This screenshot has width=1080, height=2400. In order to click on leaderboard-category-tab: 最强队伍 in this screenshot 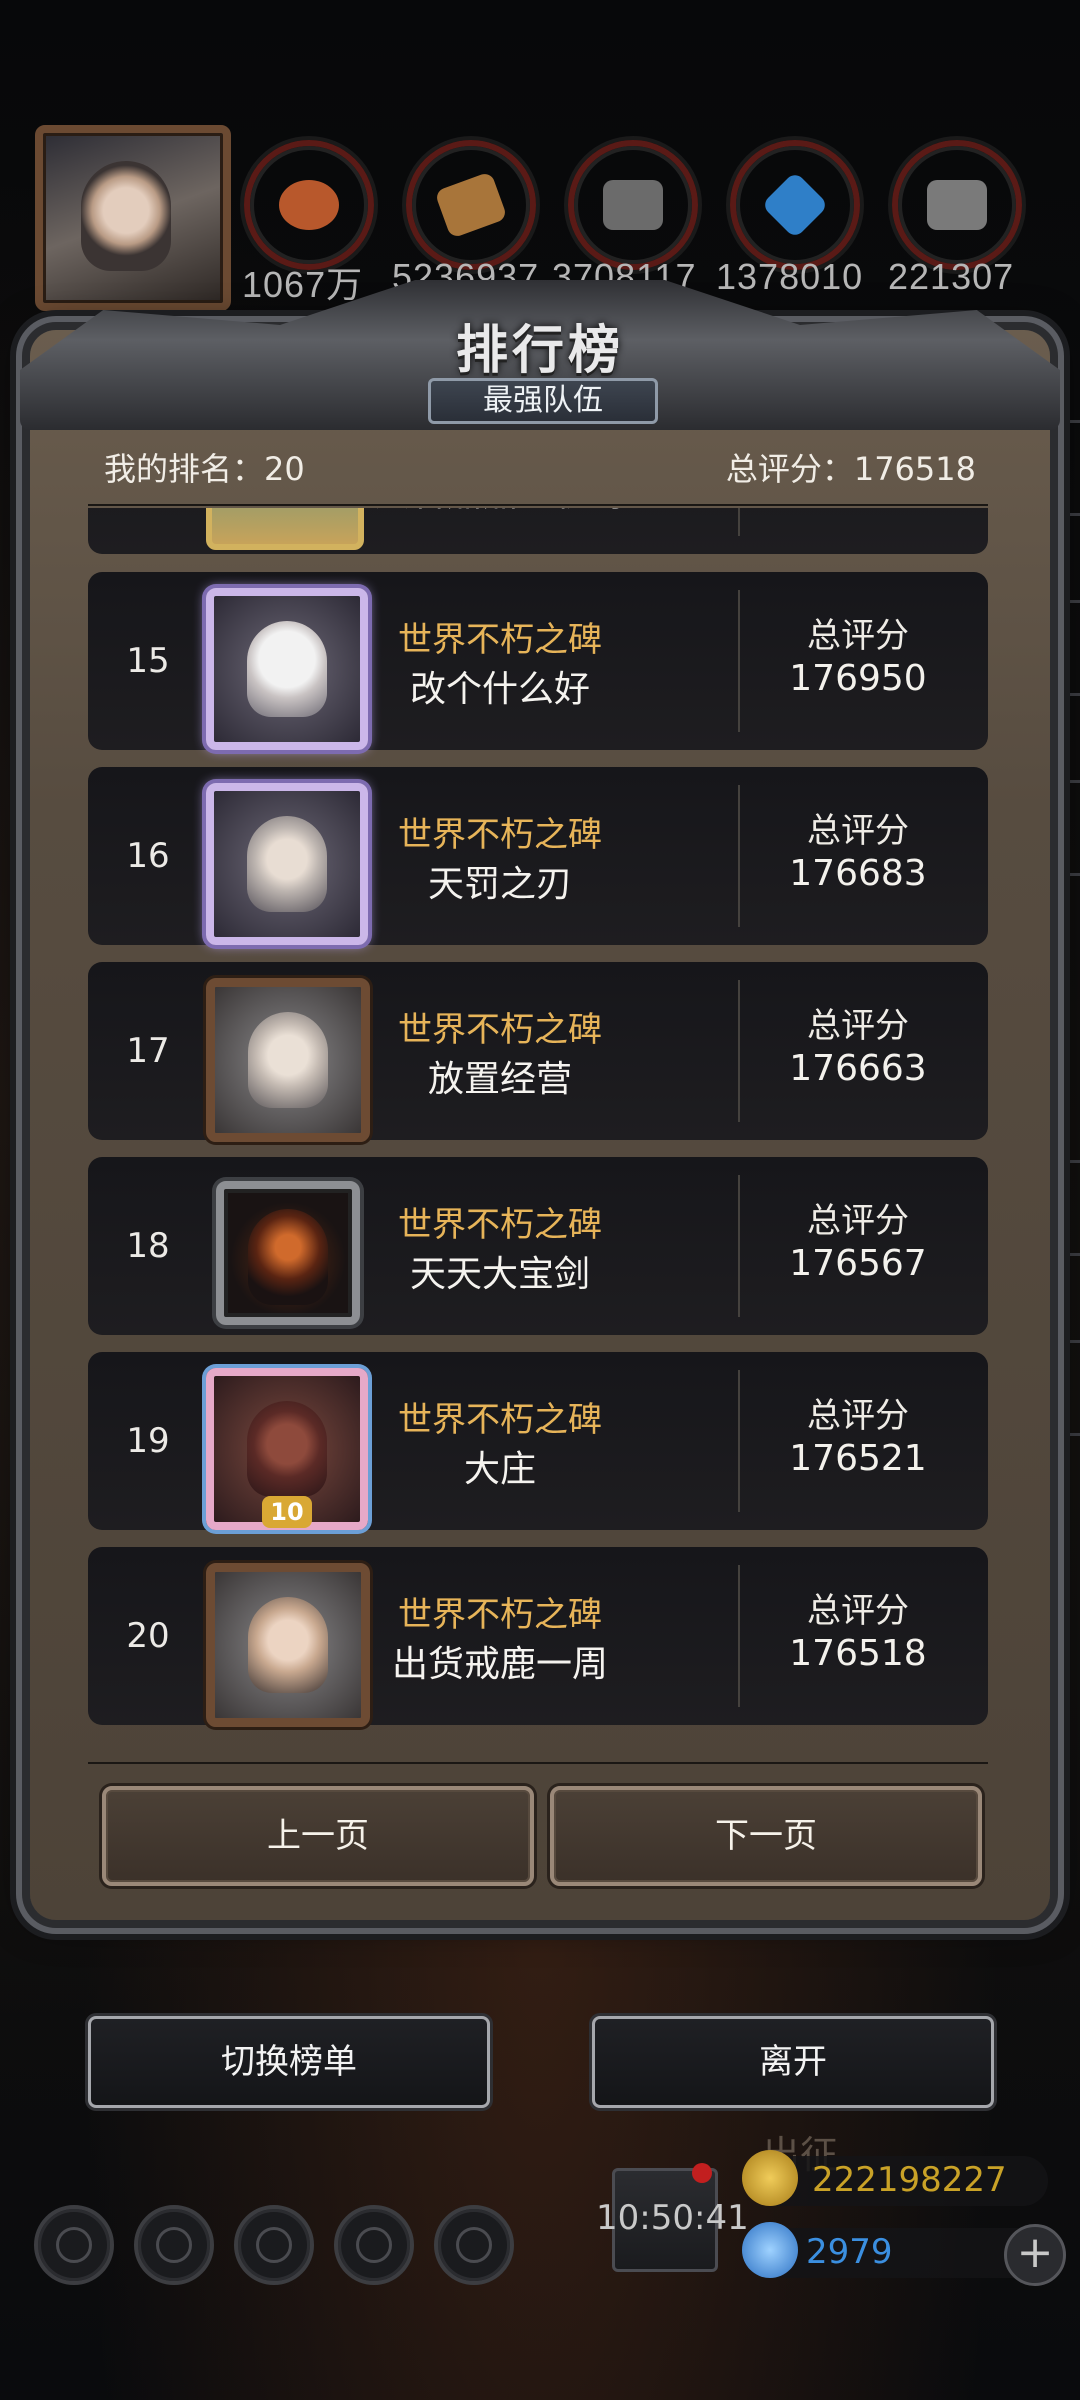, I will do `click(543, 401)`.